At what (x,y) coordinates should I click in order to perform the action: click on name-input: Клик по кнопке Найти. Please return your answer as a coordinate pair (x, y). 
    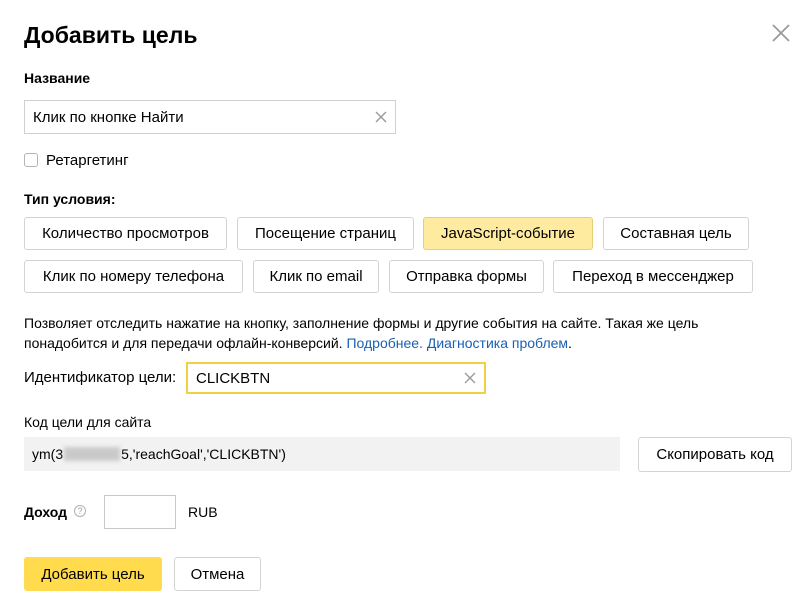
    Looking at the image, I should click on (210, 117).